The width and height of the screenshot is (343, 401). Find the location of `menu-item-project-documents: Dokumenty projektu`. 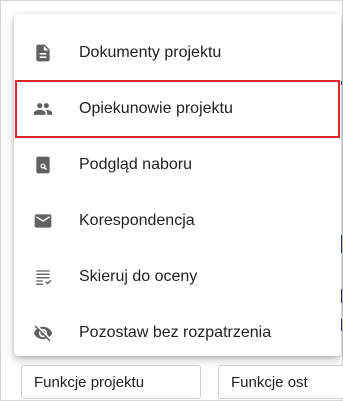

menu-item-project-documents: Dokumenty projektu is located at coordinates (177, 53).